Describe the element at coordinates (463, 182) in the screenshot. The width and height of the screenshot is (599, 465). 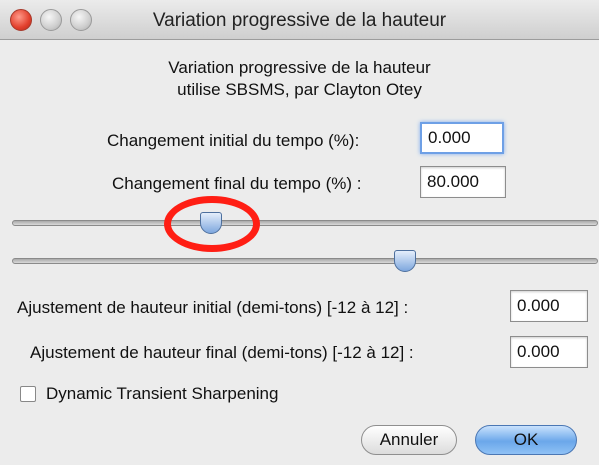
I see `final-tempo-input` at that location.